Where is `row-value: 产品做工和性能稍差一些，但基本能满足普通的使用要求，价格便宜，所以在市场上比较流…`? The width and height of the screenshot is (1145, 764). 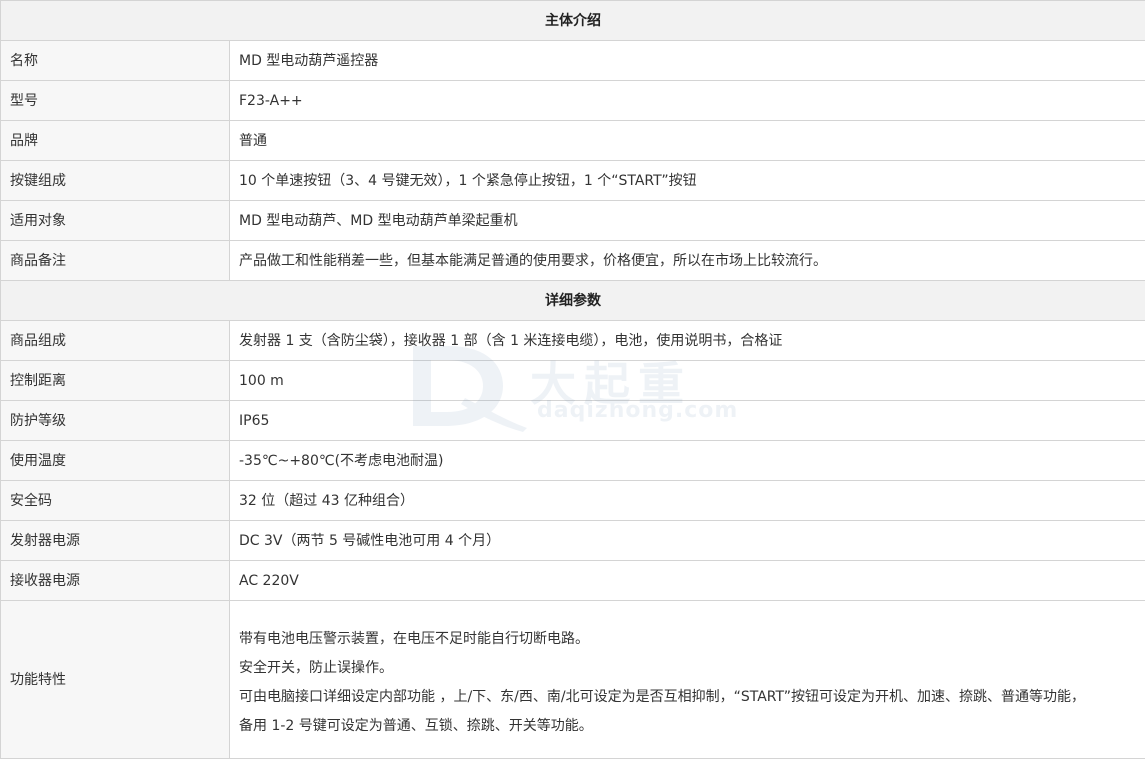
row-value: 产品做工和性能稍差一些，但基本能满足普通的使用要求，价格便宜，所以在市场上比较流… is located at coordinates (687, 260).